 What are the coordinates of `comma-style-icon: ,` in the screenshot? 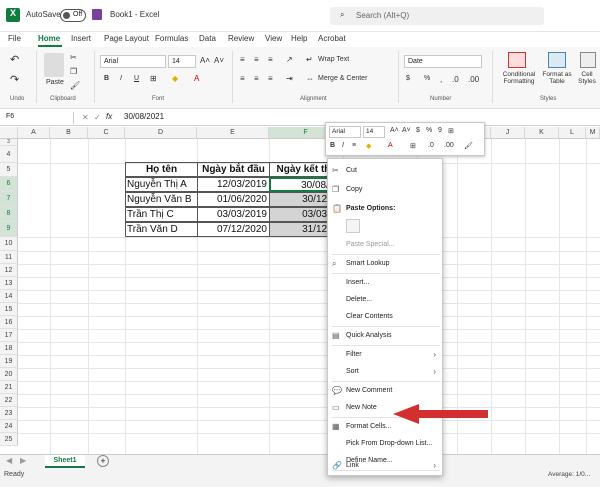 It's located at (441, 79).